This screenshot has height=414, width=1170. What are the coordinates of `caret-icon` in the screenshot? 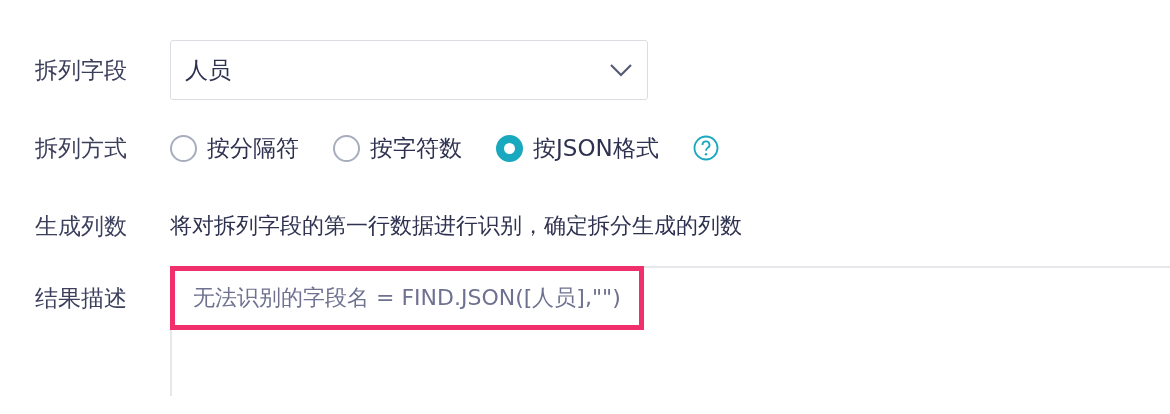 It's located at (621, 70).